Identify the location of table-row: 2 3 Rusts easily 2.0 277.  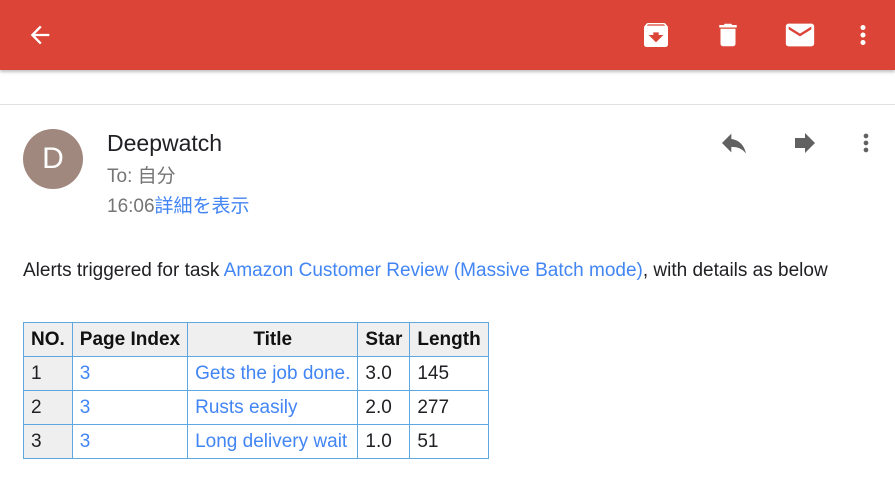
(256, 407).